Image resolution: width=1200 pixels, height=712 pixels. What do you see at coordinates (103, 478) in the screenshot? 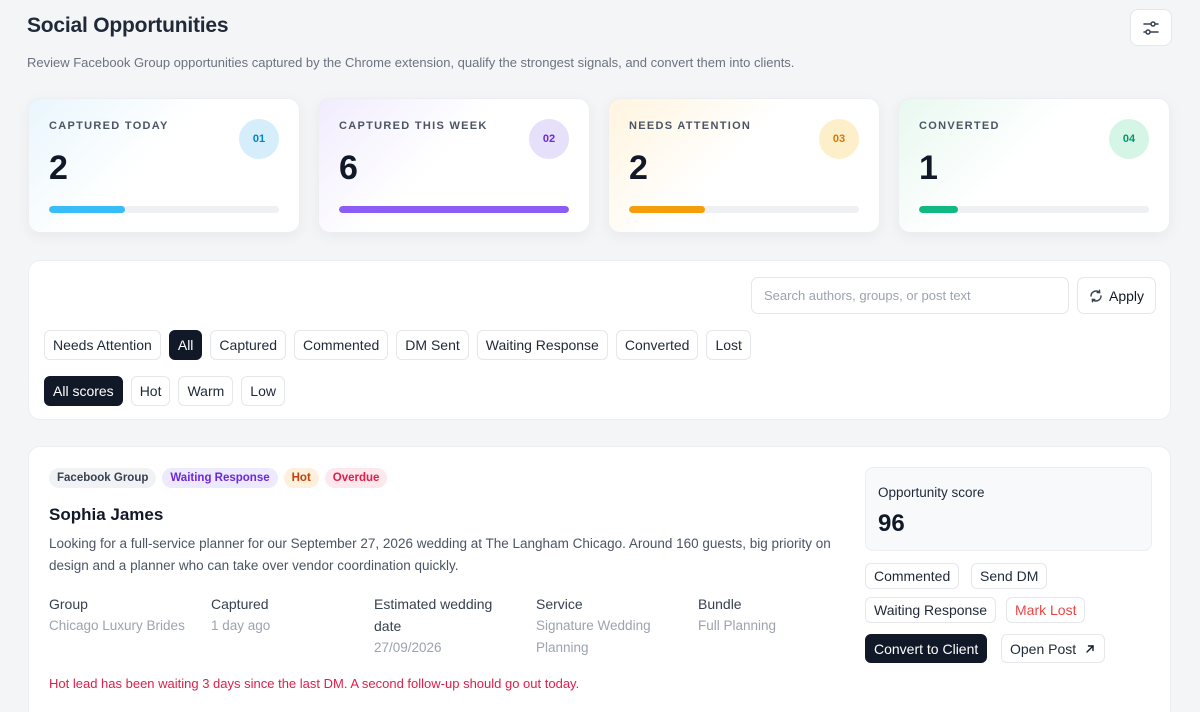
I see `source-tag: Facebook Group` at bounding box center [103, 478].